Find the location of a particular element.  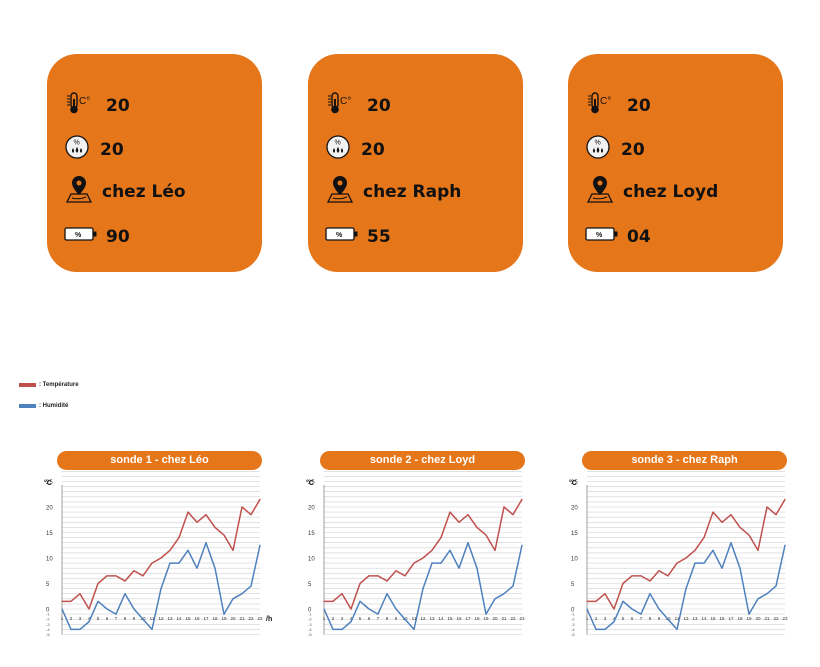

x-tick-label: 14 is located at coordinates (179, 618).